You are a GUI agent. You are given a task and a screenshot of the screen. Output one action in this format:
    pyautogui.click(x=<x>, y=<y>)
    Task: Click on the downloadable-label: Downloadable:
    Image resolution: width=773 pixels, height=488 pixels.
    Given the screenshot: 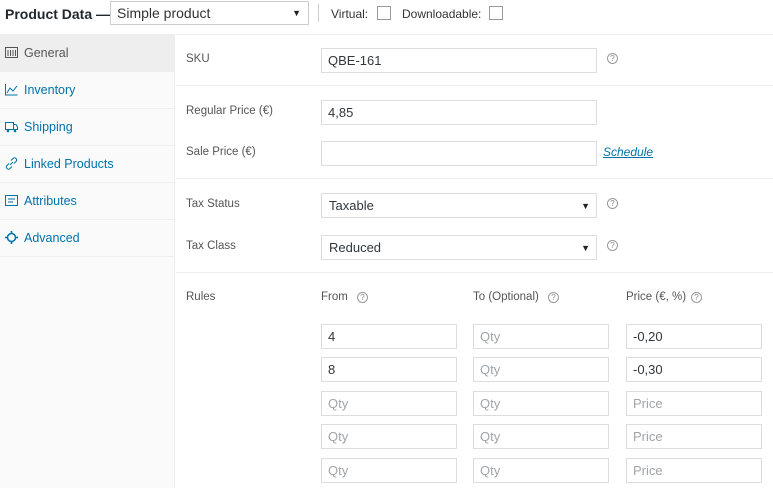 What is the action you would take?
    pyautogui.click(x=442, y=14)
    